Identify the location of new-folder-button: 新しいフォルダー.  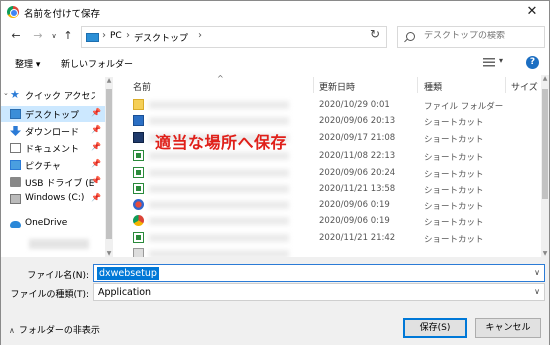
(97, 63).